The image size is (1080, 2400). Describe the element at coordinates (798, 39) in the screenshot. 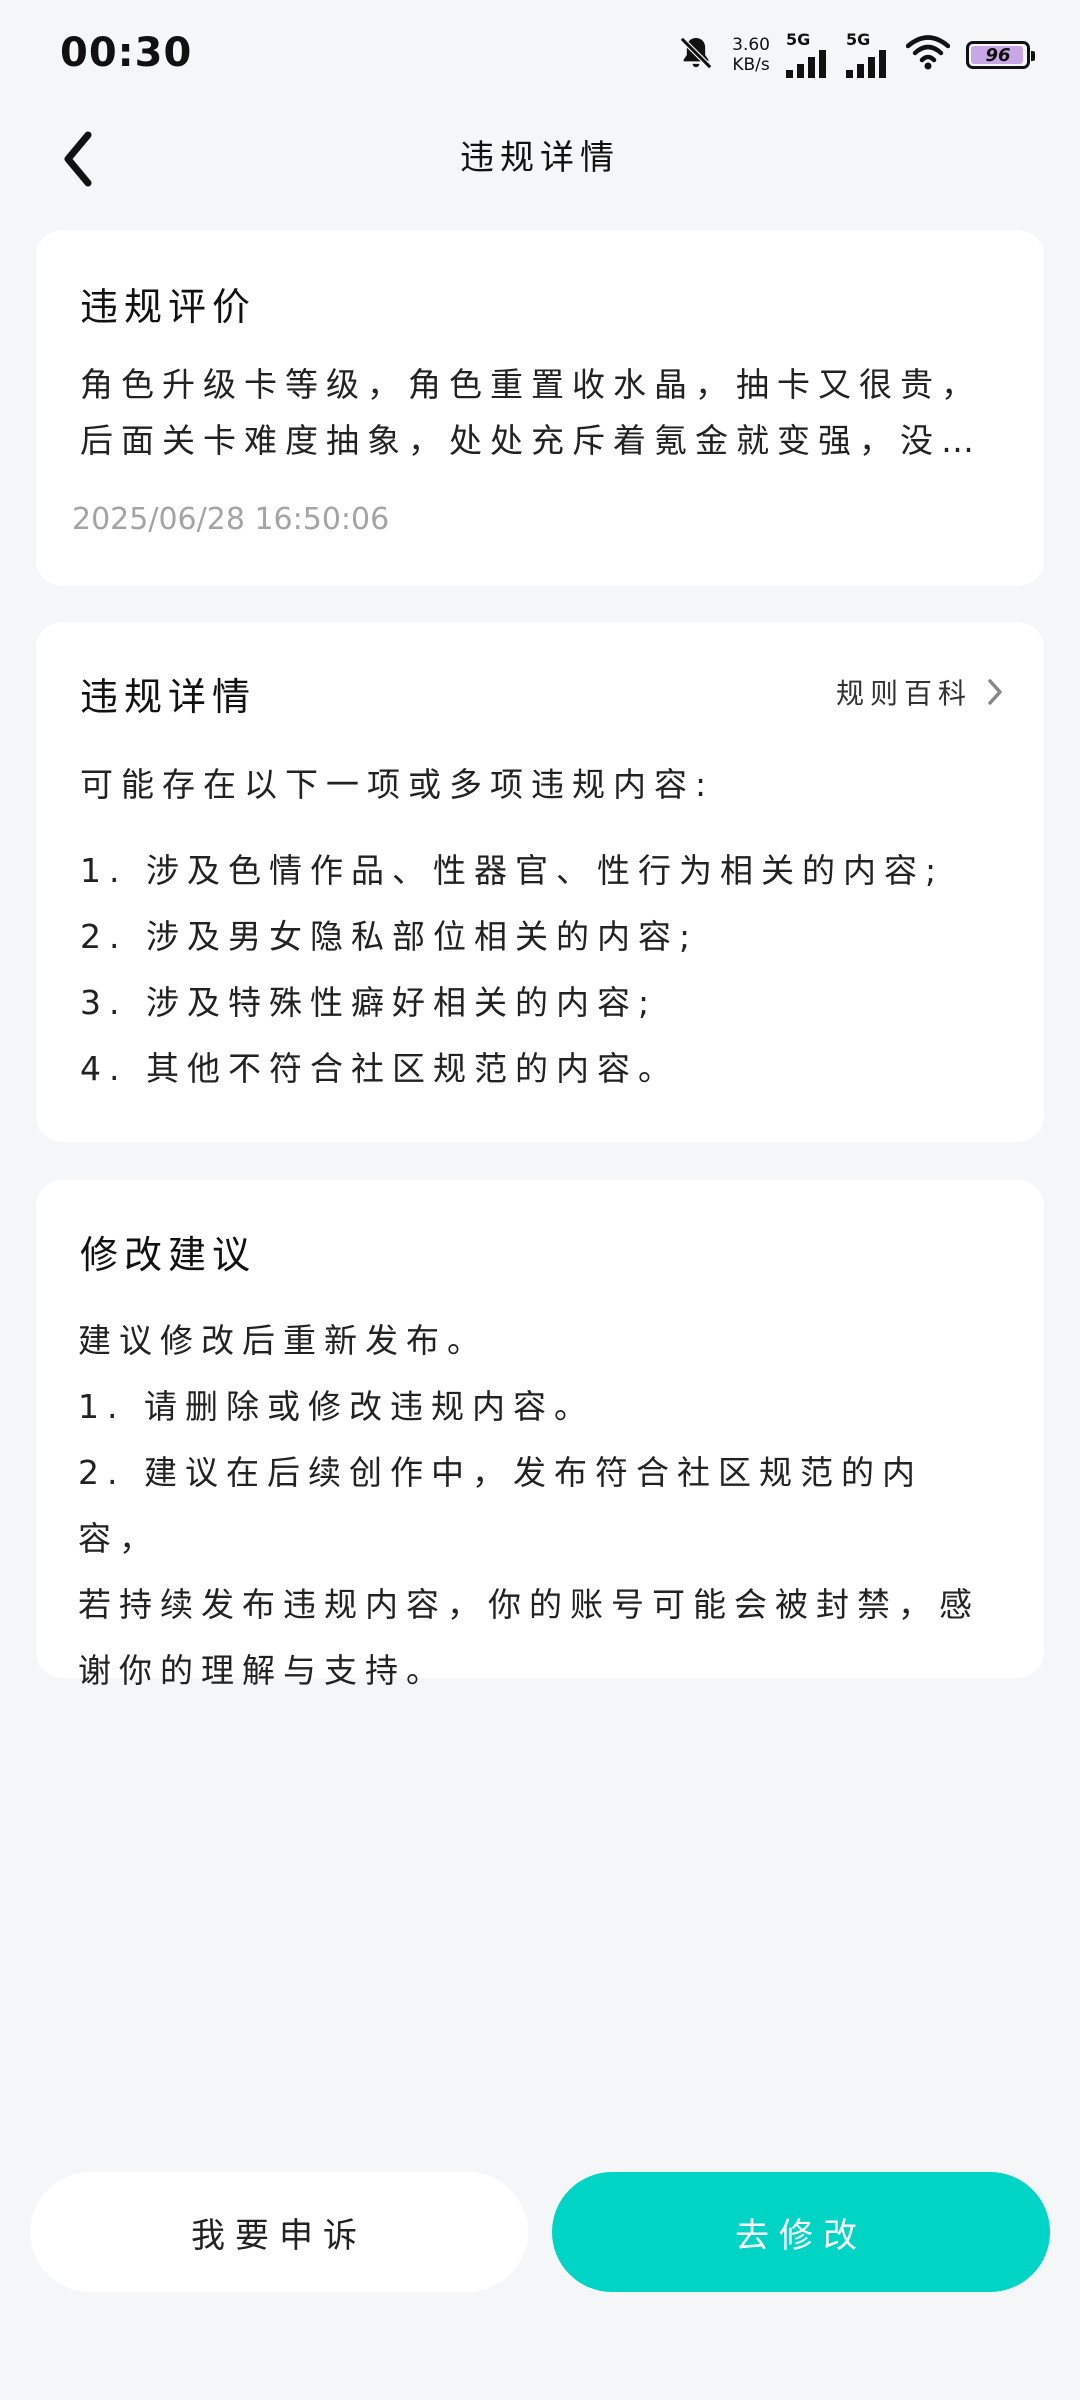

I see `signal-sim1-label: 5G` at that location.